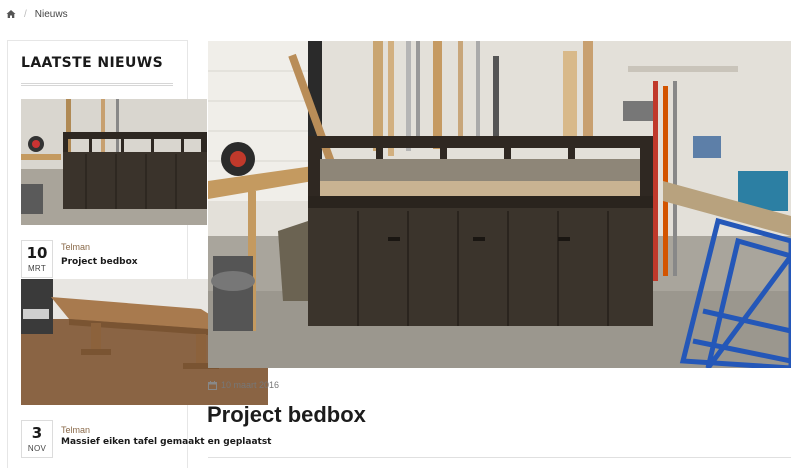 The height and width of the screenshot is (468, 800). I want to click on post-date: 10 maart 2016, so click(243, 385).